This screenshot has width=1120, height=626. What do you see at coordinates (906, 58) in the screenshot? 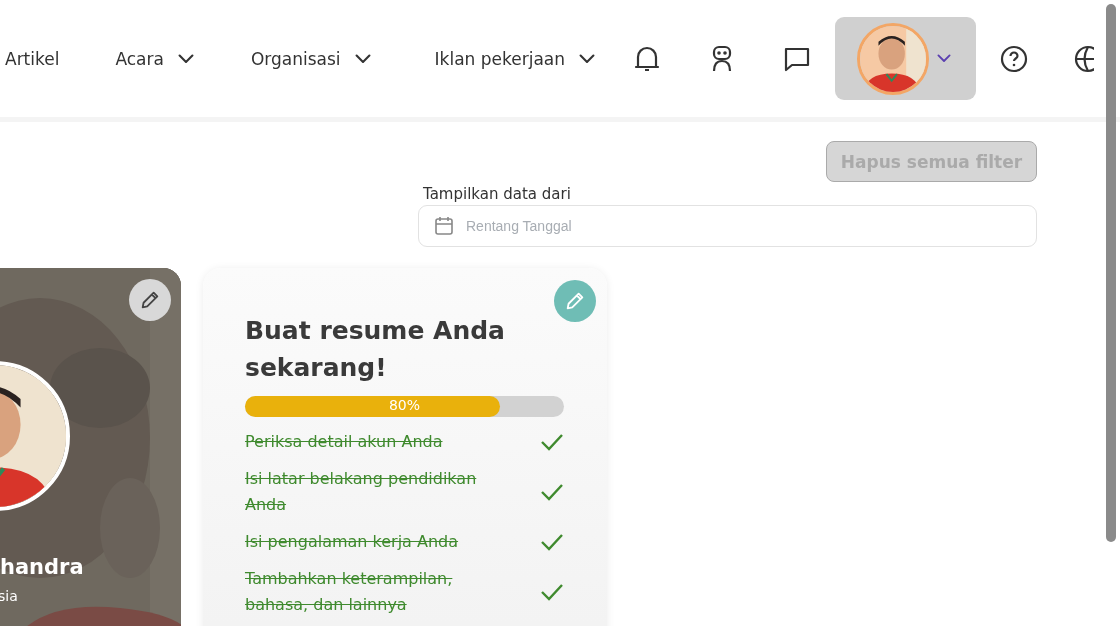
I see `profile-menu-button` at bounding box center [906, 58].